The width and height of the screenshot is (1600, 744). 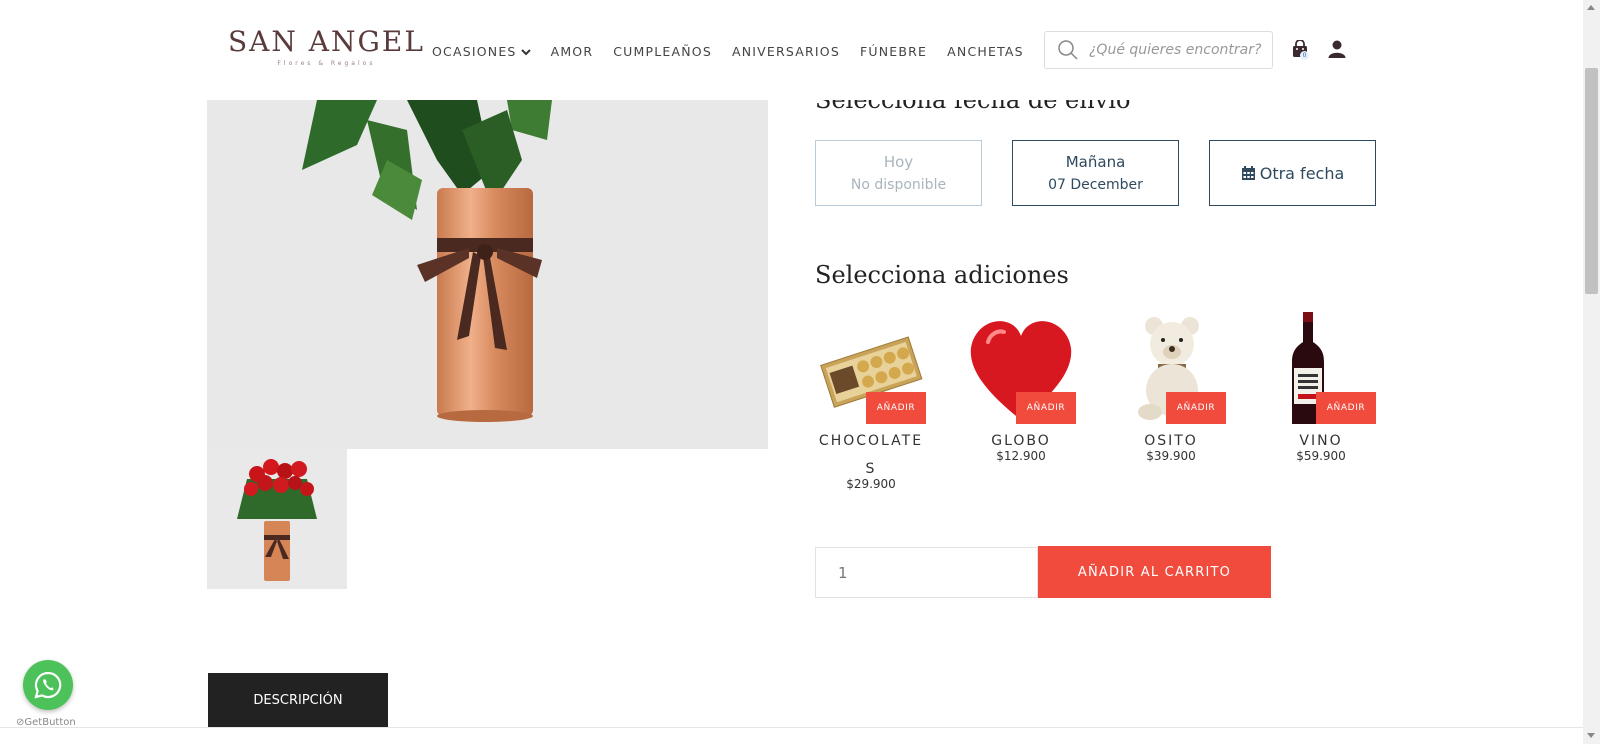 What do you see at coordinates (786, 51) in the screenshot?
I see `nav-item-aniversarios: ANIVERSARIOS` at bounding box center [786, 51].